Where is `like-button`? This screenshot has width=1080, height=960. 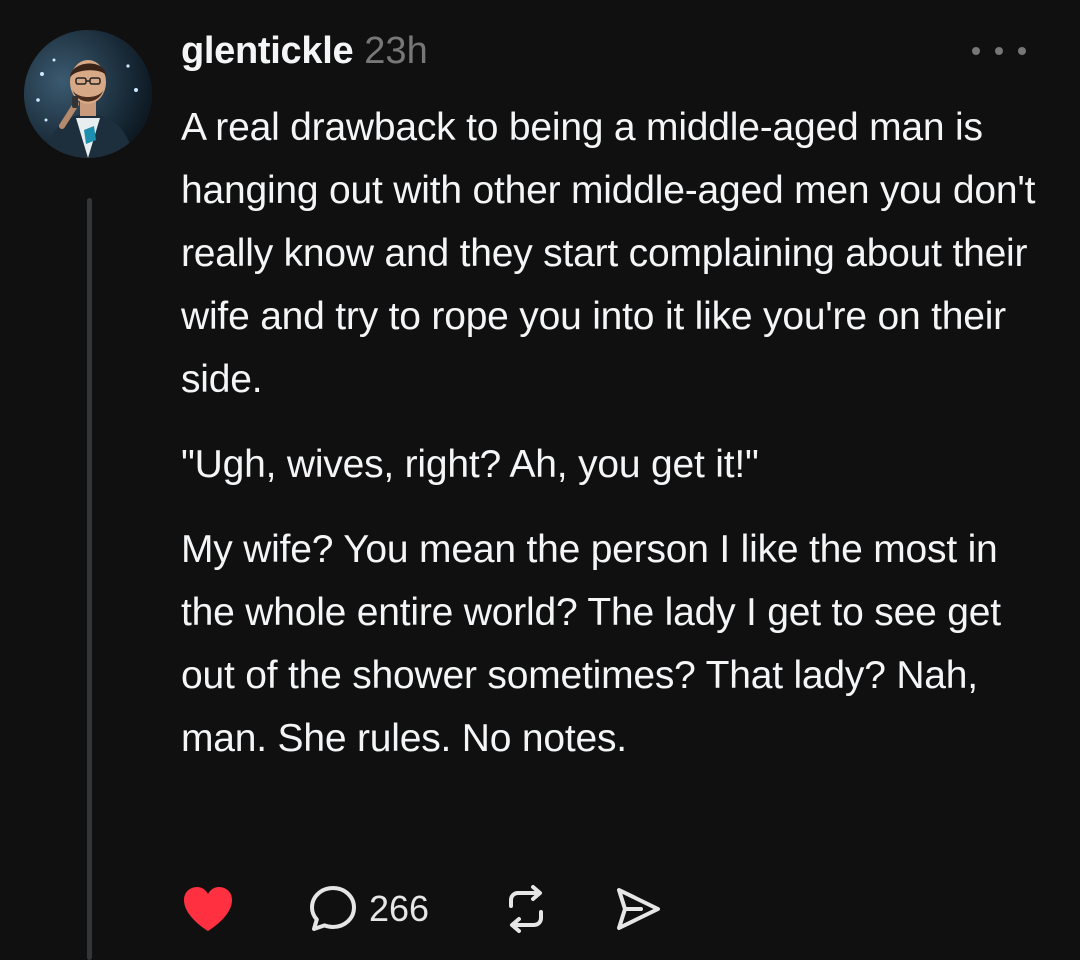
like-button is located at coordinates (208, 909).